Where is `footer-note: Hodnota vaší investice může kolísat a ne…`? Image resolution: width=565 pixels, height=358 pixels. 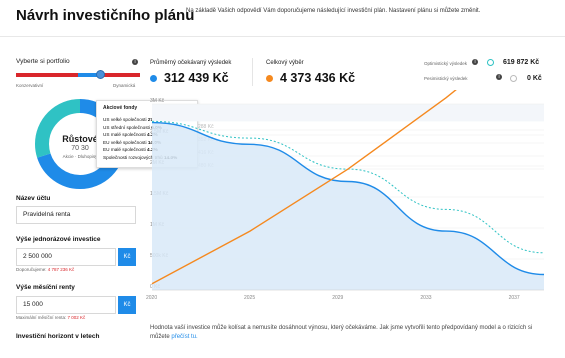
footer-note: Hodnota vaší investice může kolísat a ne… is located at coordinates (341, 332).